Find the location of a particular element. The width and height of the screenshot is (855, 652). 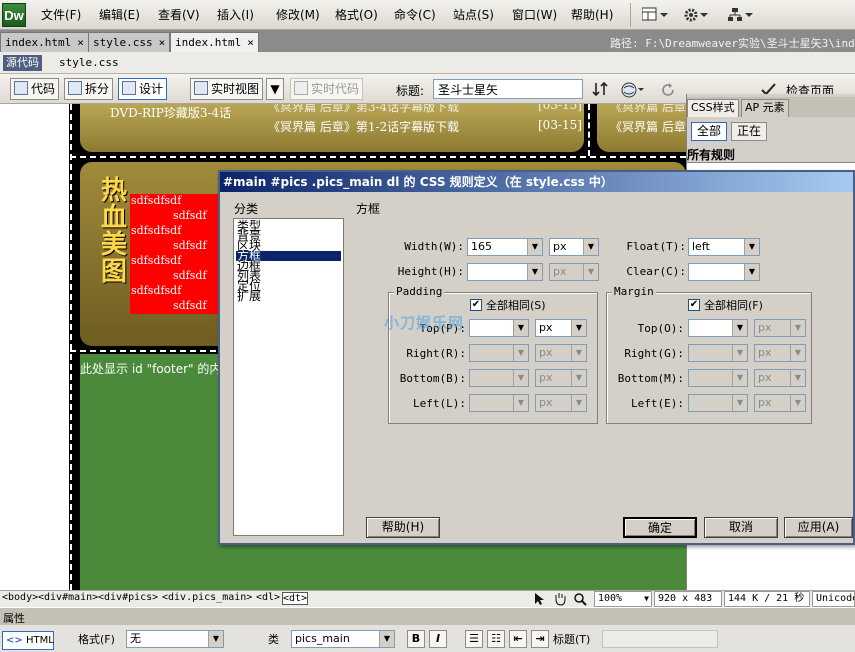

margin-same-checkbox: ✔ is located at coordinates (694, 305).